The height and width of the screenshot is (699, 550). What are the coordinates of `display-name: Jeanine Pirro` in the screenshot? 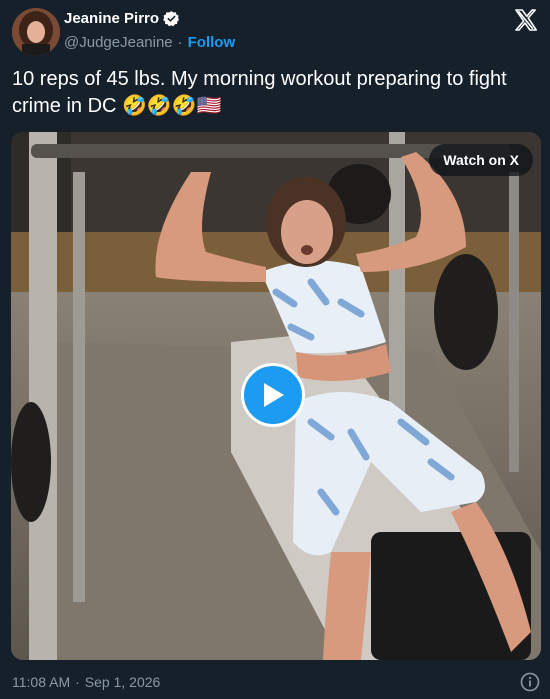 It's located at (111, 18).